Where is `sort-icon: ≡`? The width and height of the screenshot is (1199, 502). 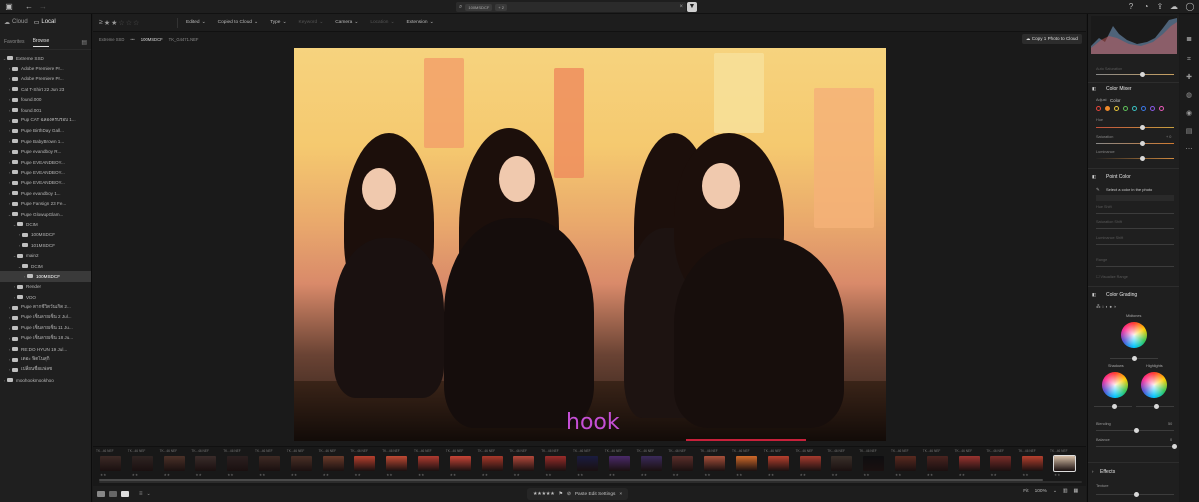
sort-icon: ≡ is located at coordinates (141, 494).